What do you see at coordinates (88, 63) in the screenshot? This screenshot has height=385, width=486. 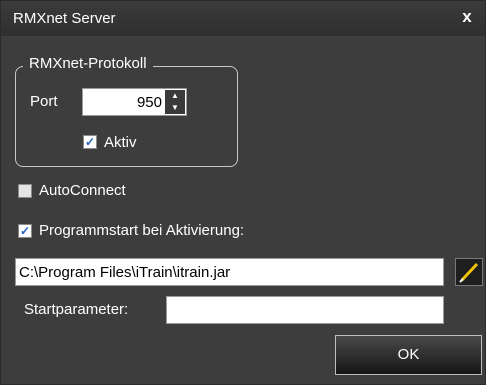 I see `protocol-group-legend: RMXnet-Protokoll` at bounding box center [88, 63].